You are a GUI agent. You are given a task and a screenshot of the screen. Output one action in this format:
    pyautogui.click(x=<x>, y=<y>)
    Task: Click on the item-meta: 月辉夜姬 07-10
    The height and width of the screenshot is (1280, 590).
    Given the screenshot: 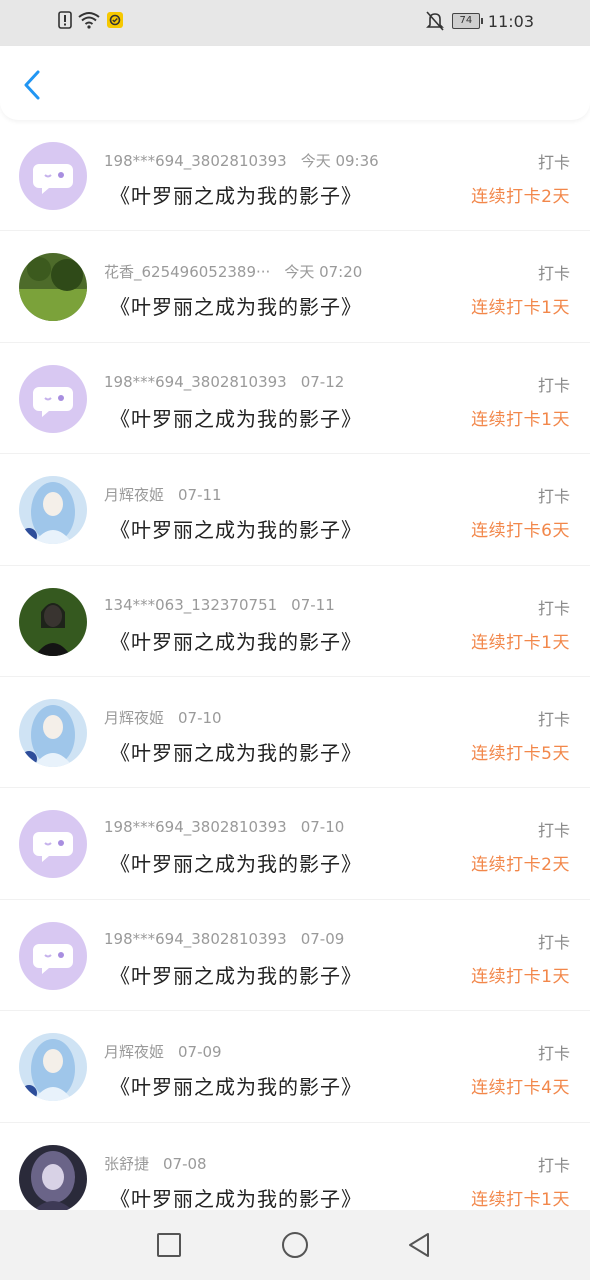 What is the action you would take?
    pyautogui.click(x=163, y=717)
    